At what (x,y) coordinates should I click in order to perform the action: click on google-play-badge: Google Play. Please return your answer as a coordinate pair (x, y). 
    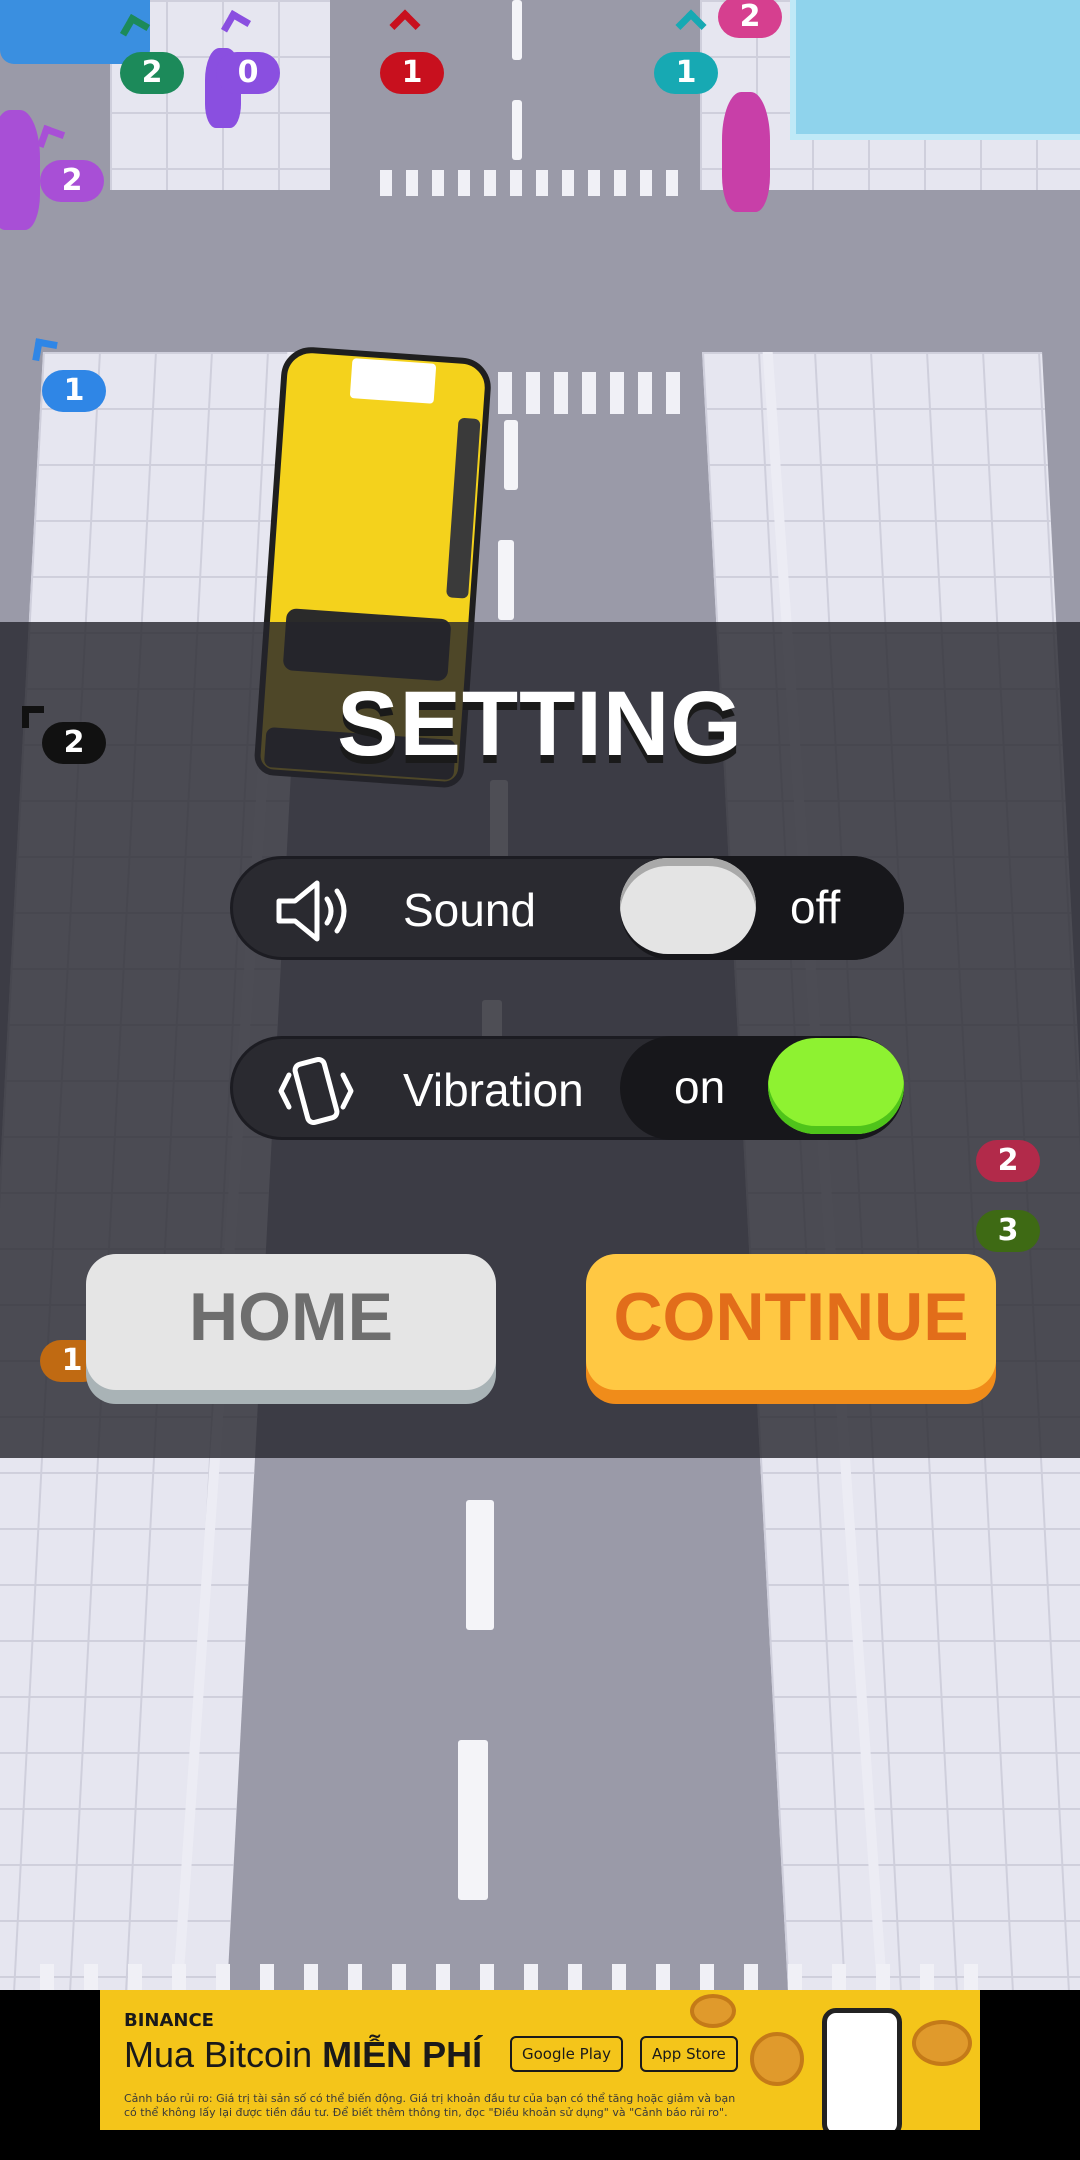
    Looking at the image, I should click on (566, 2054).